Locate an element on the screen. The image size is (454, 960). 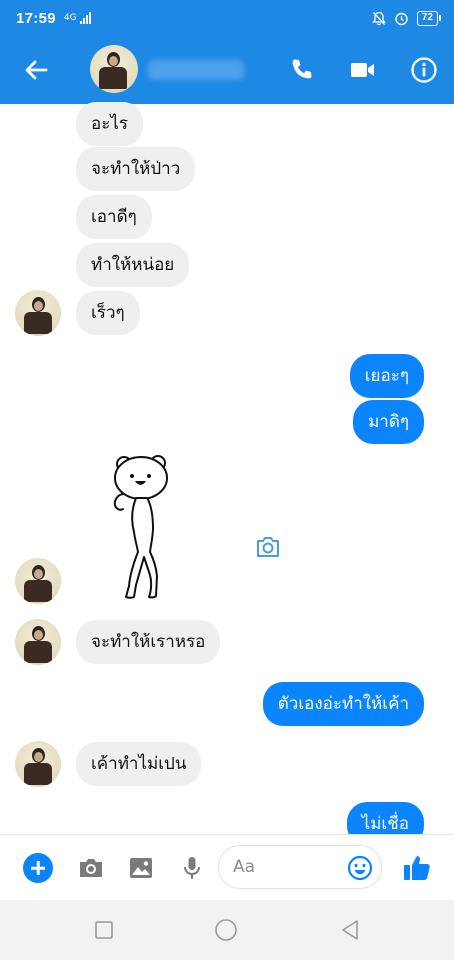
message-bubble-incoming: ทำให้หน่อย is located at coordinates (133, 265).